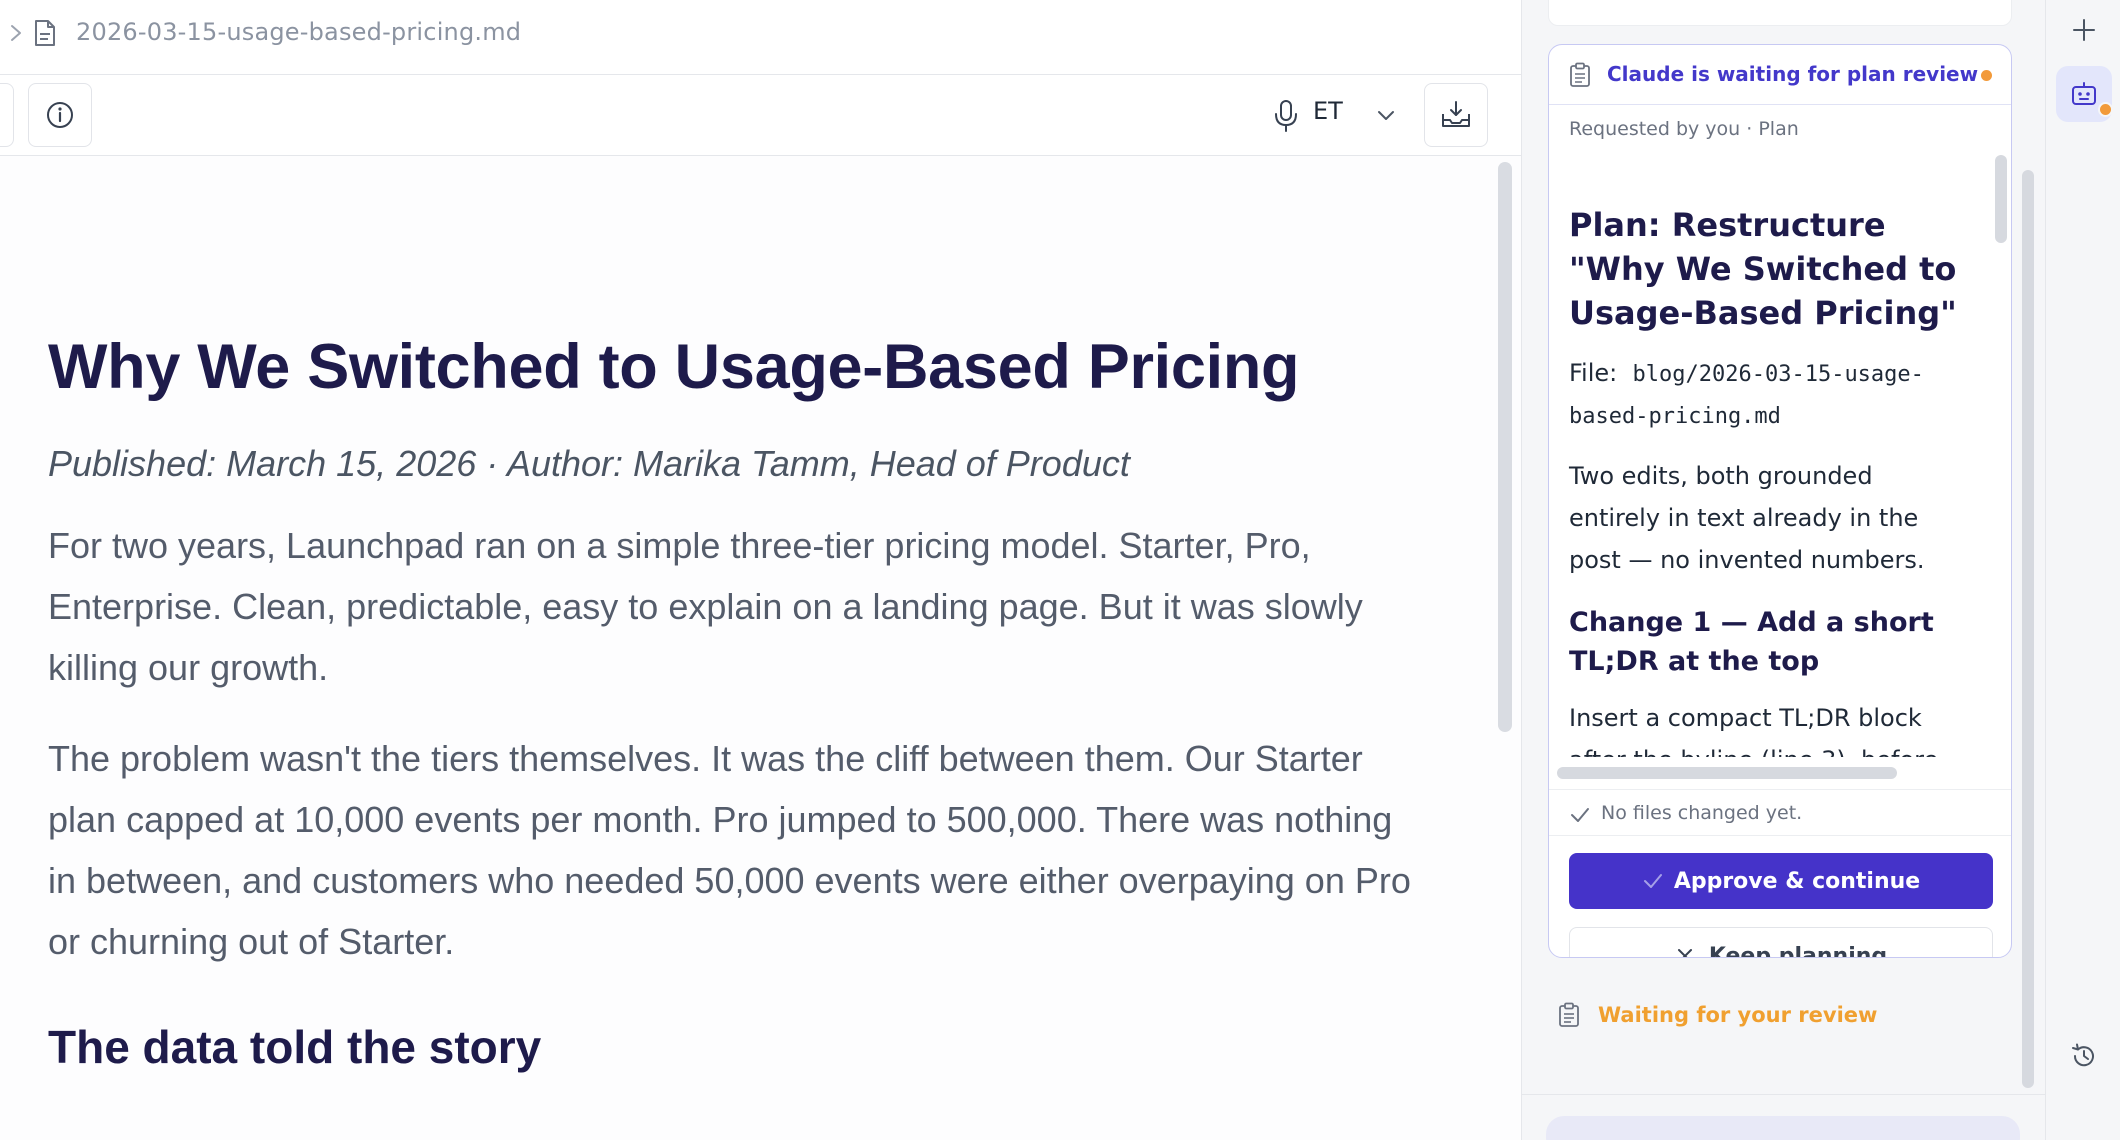  What do you see at coordinates (1793, 74) in the screenshot?
I see `plan-card-title: Claude is waiting for plan review` at bounding box center [1793, 74].